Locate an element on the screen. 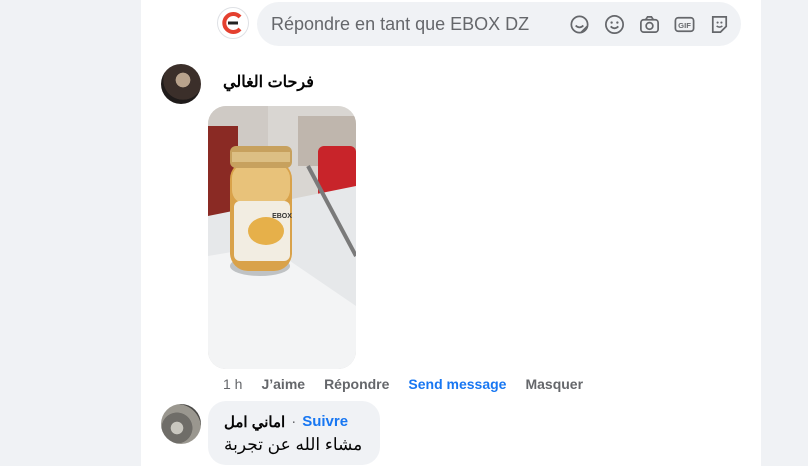 This screenshot has width=808, height=466. ebox-logo-icon is located at coordinates (232, 23).